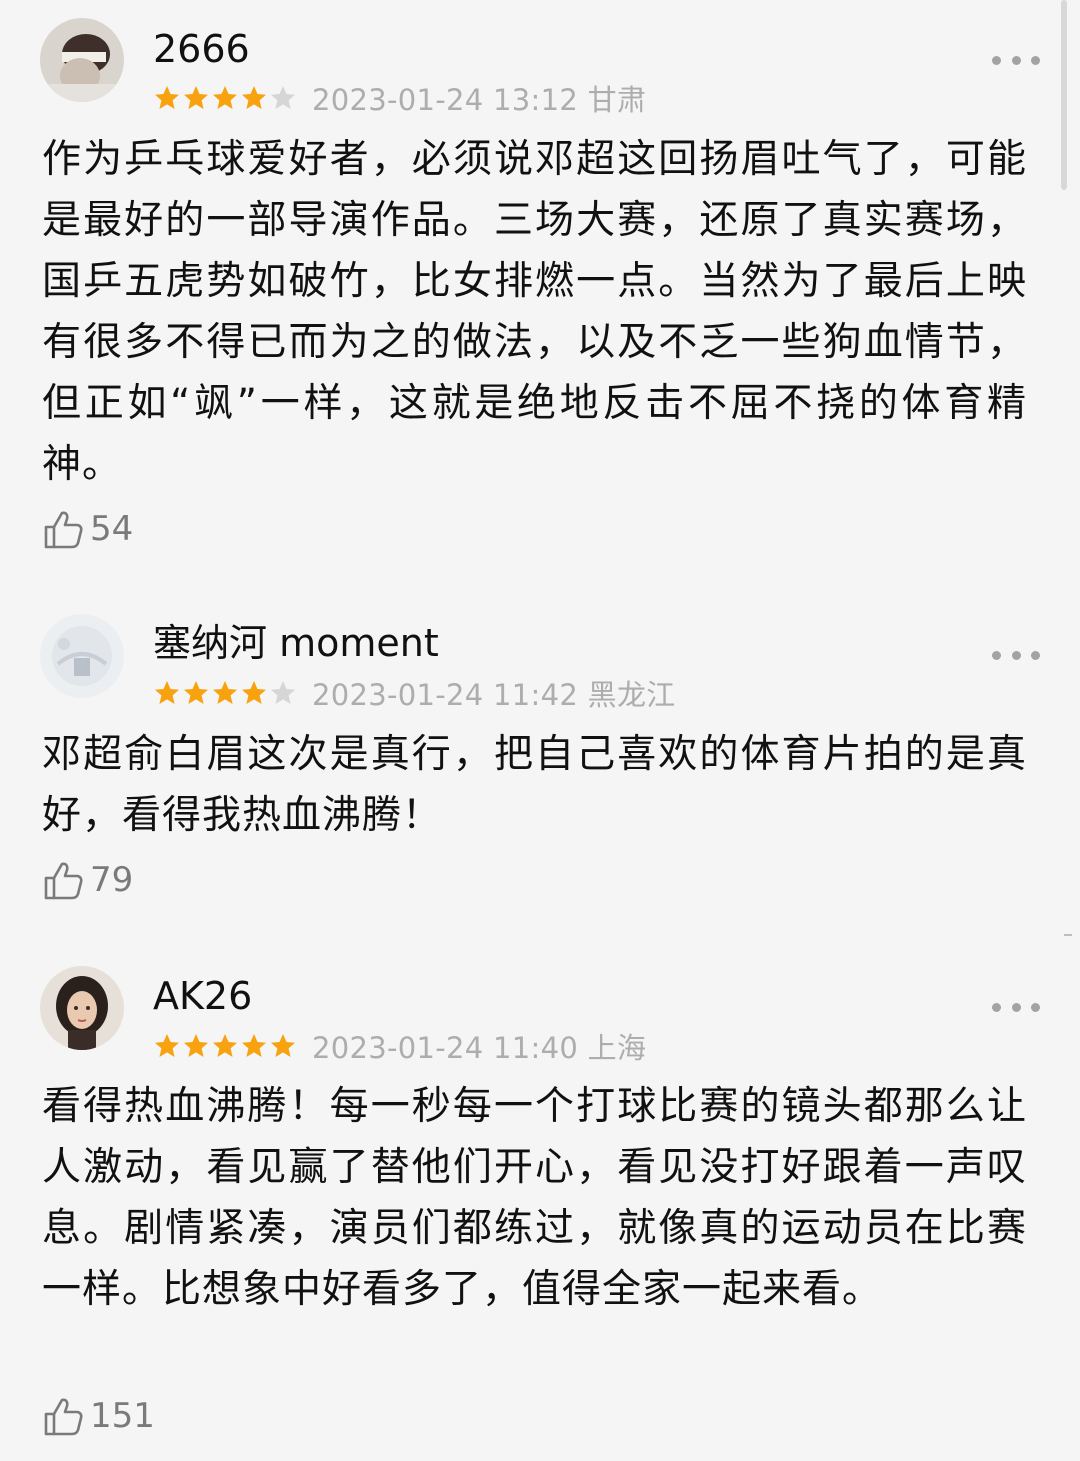  Describe the element at coordinates (112, 529) in the screenshot. I see `like-count: 54` at that location.